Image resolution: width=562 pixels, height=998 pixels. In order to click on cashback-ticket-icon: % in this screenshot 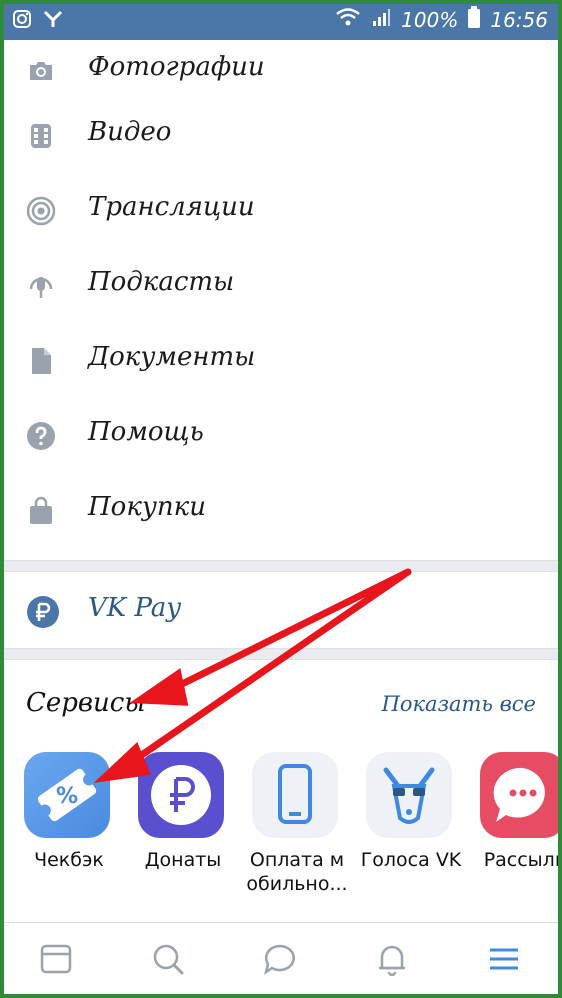, I will do `click(67, 795)`.